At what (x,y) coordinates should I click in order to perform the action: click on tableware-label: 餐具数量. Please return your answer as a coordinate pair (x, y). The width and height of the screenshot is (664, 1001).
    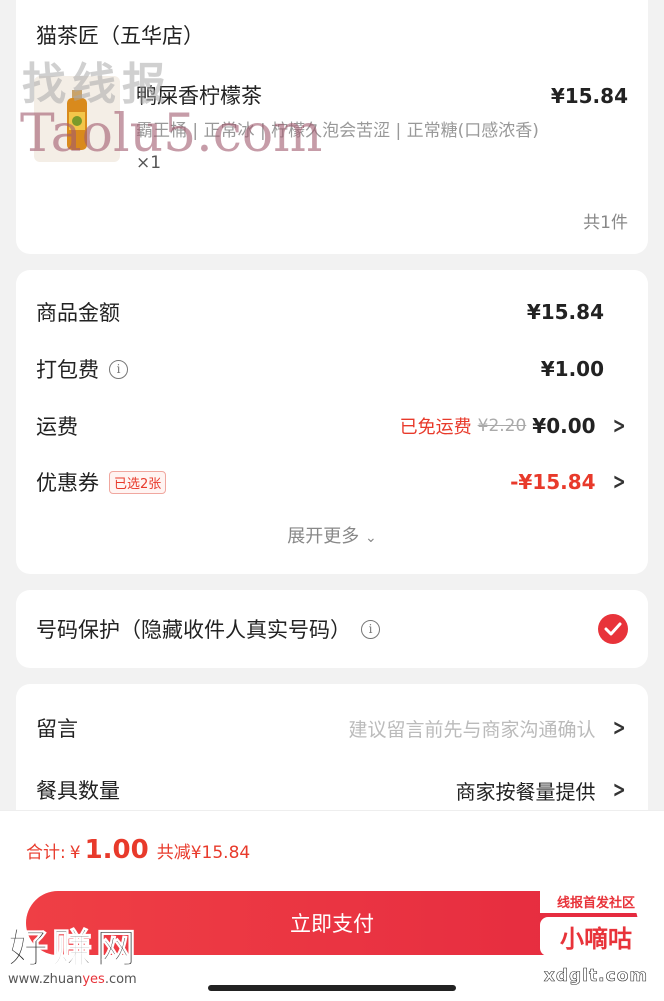
    Looking at the image, I should click on (78, 791).